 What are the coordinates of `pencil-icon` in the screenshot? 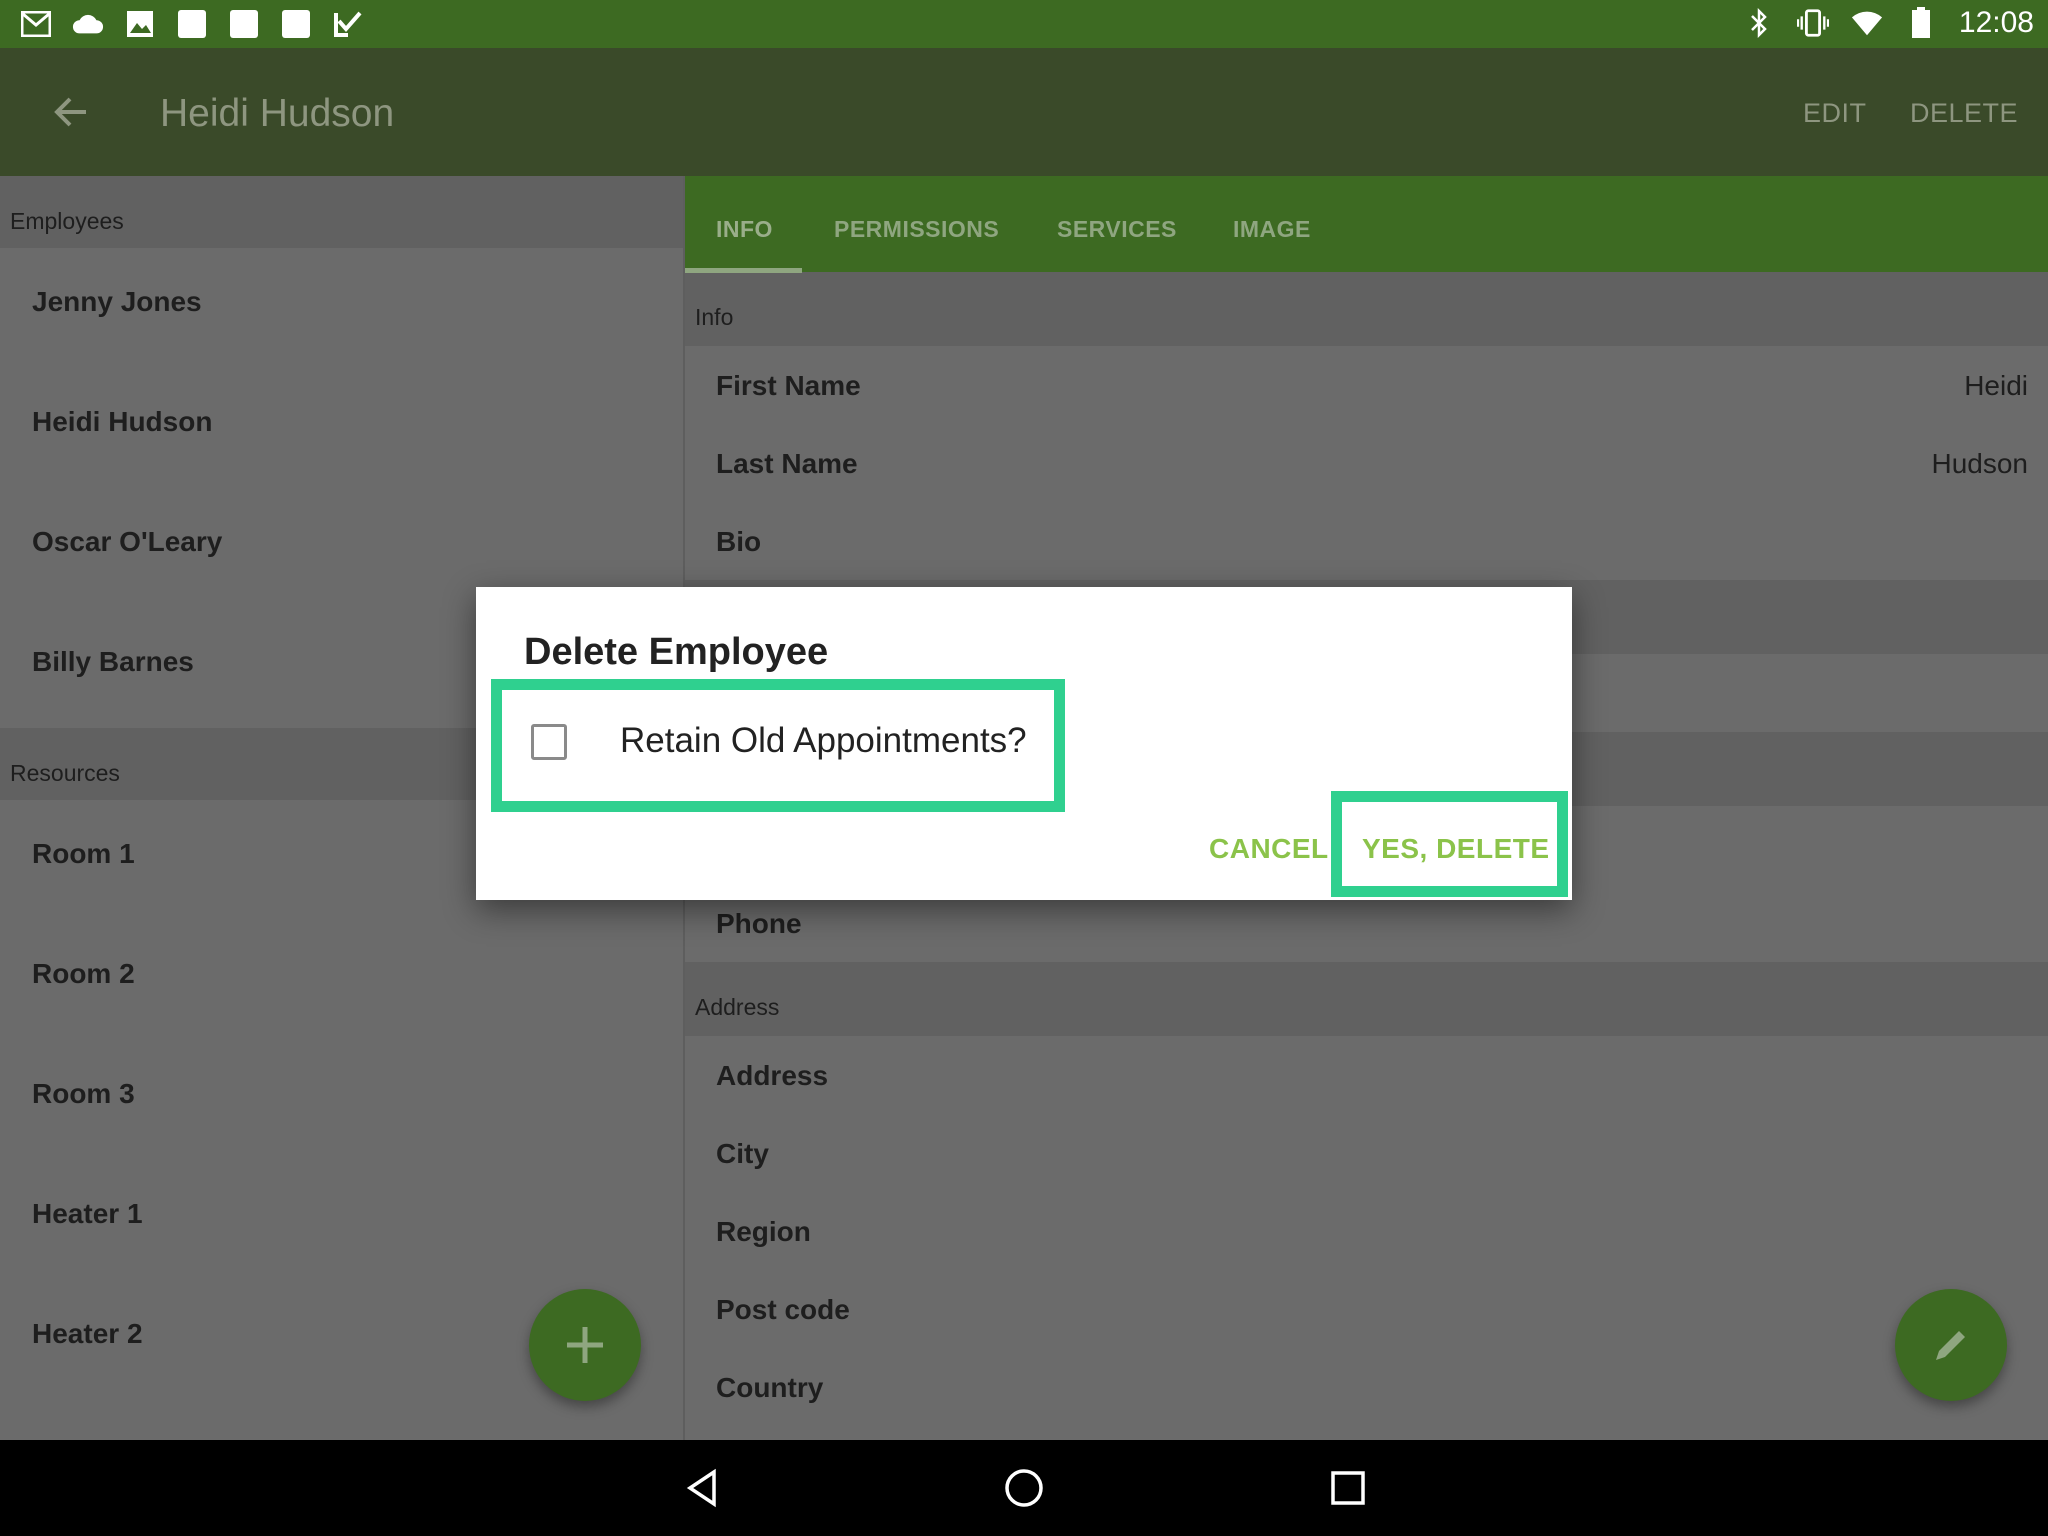 It's located at (1950, 1345).